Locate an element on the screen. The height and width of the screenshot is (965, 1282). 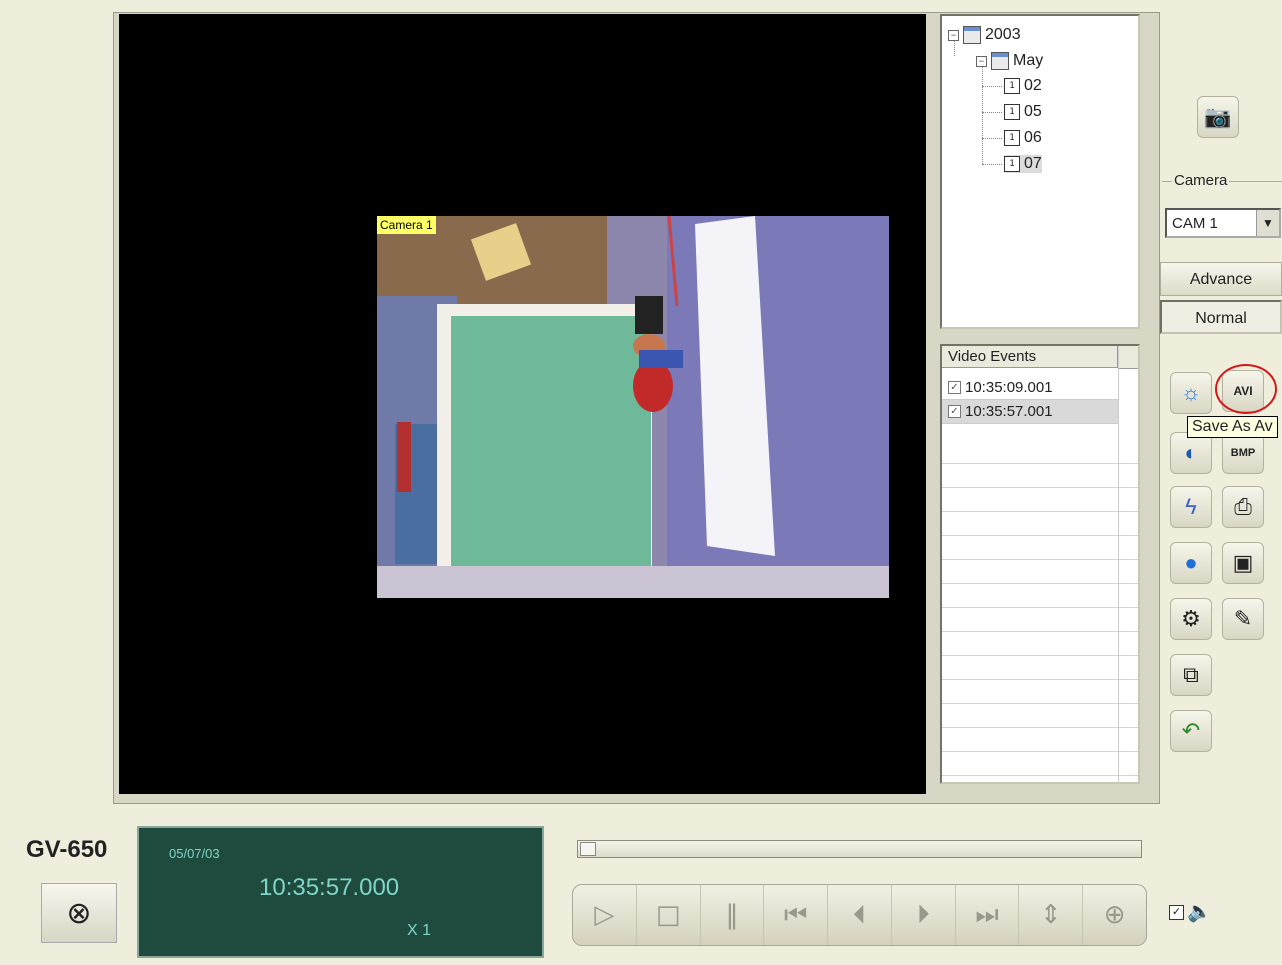
tree-node-day-selected: 1 07 is located at coordinates (1023, 164).